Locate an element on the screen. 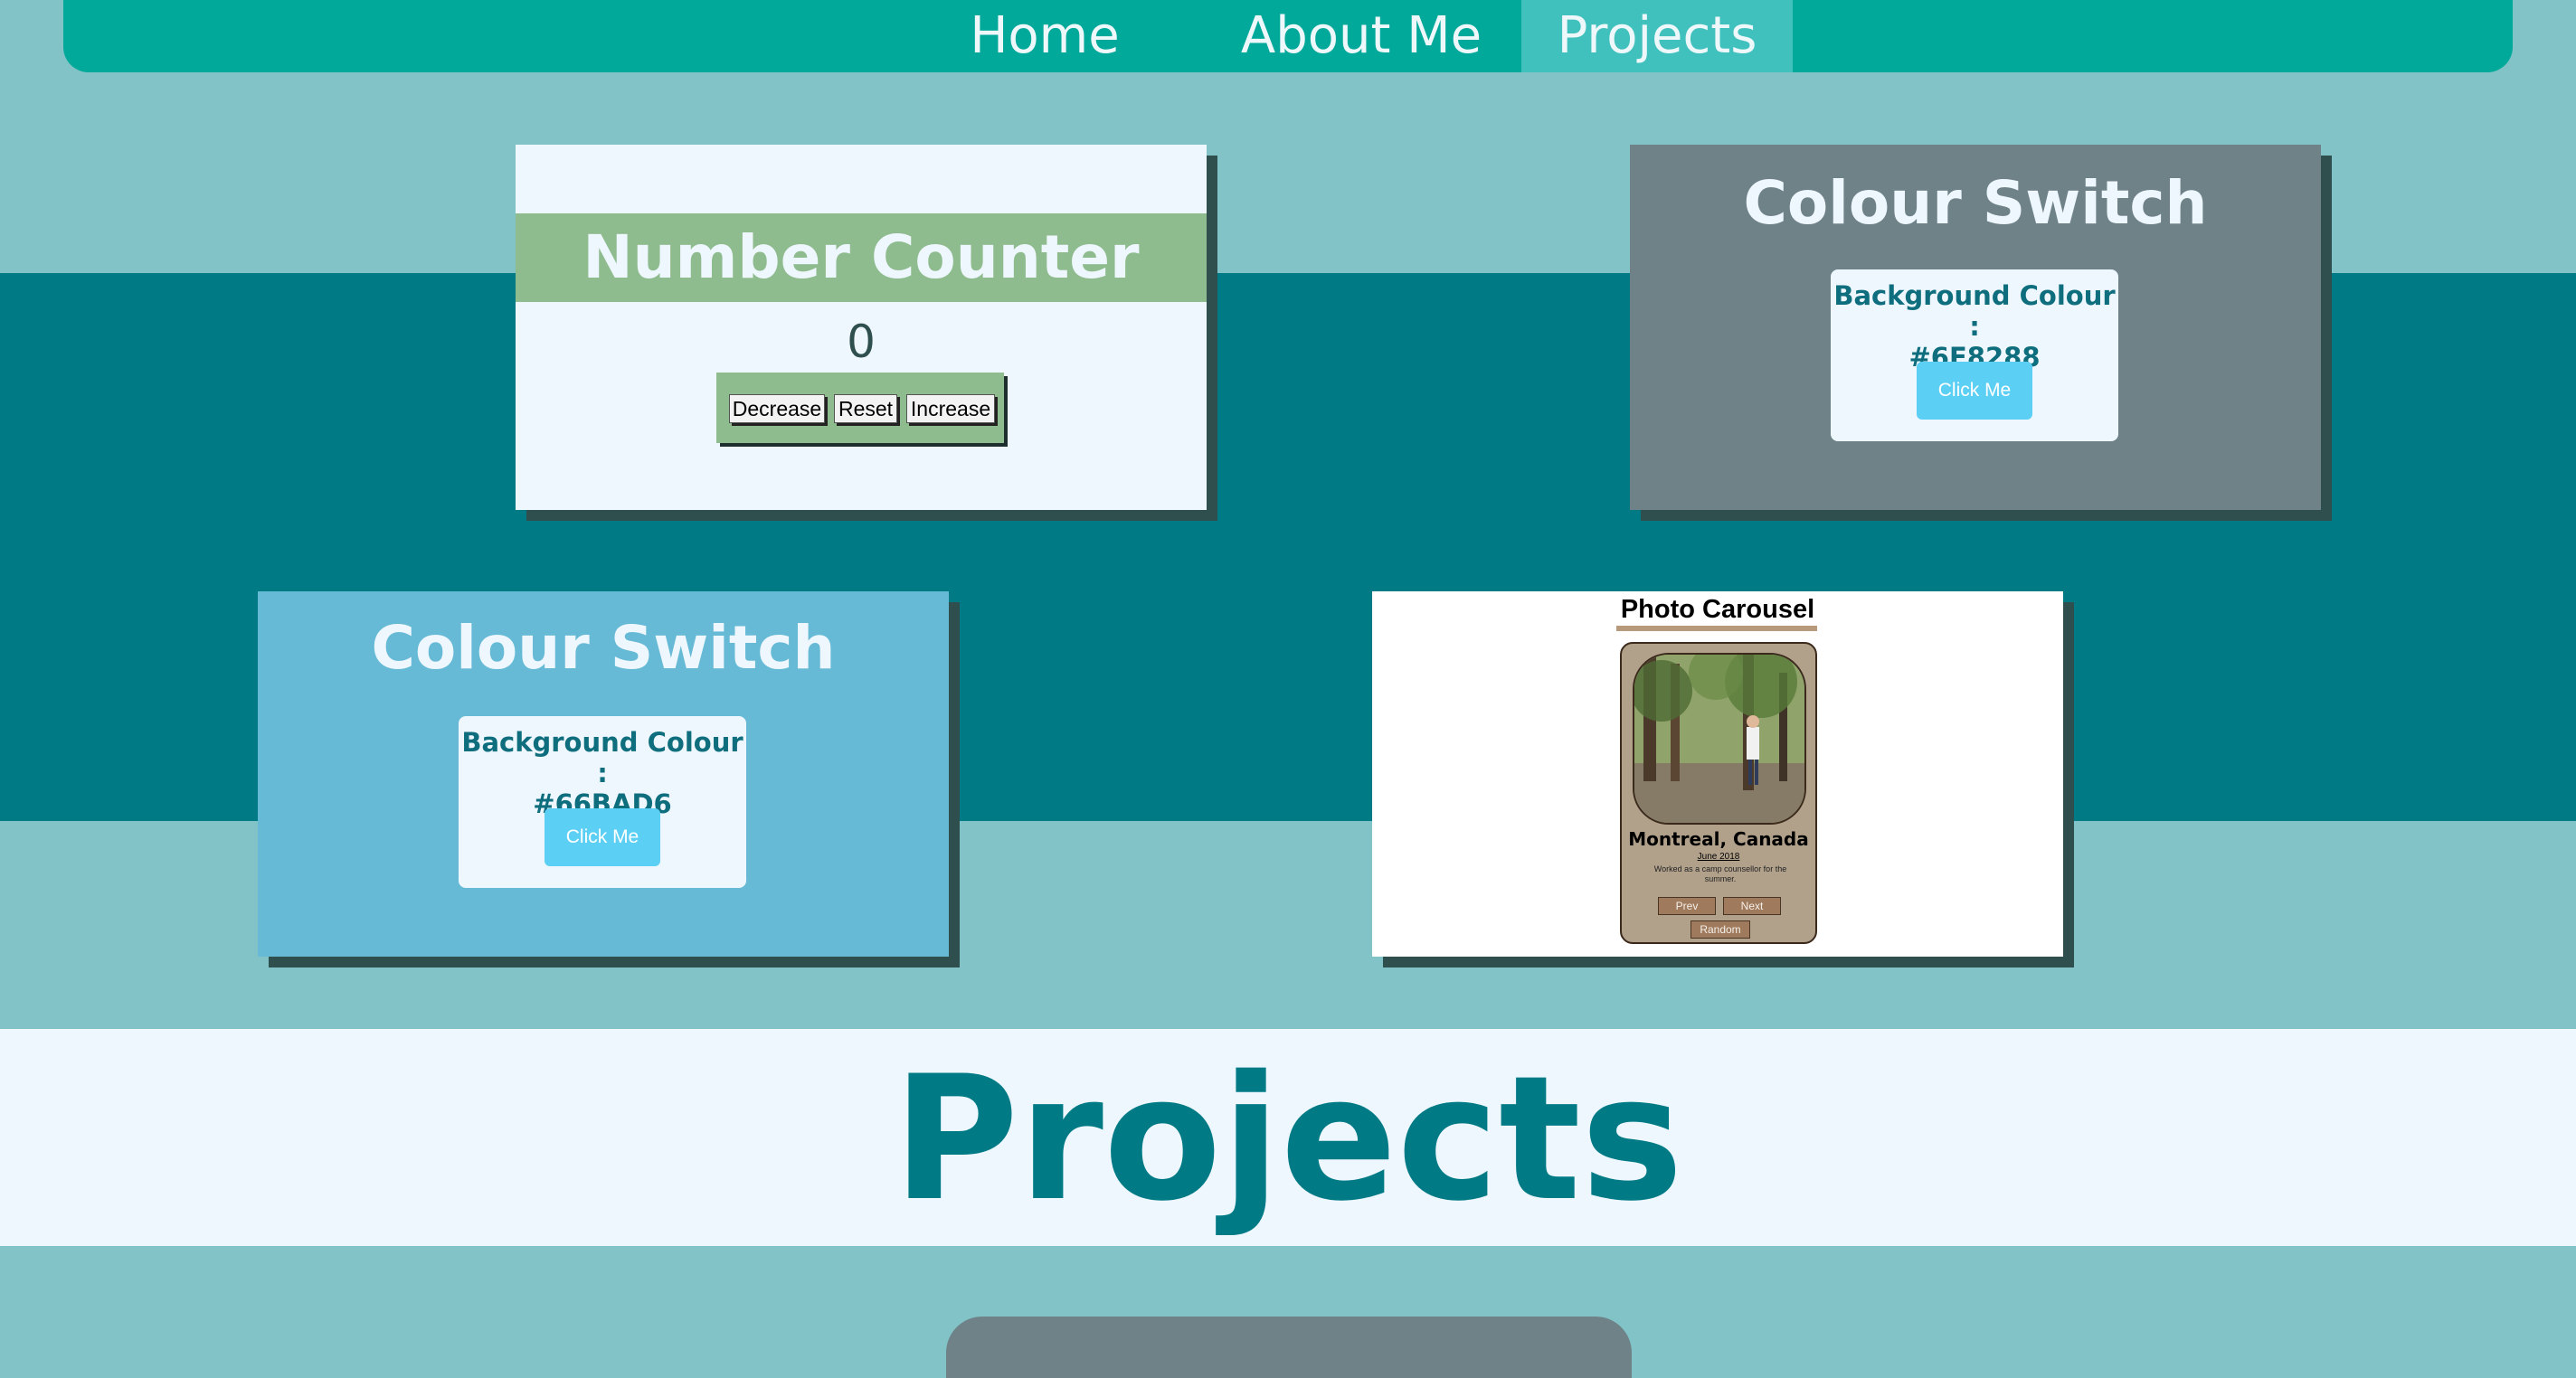  decrease-button: Decrease is located at coordinates (777, 408).